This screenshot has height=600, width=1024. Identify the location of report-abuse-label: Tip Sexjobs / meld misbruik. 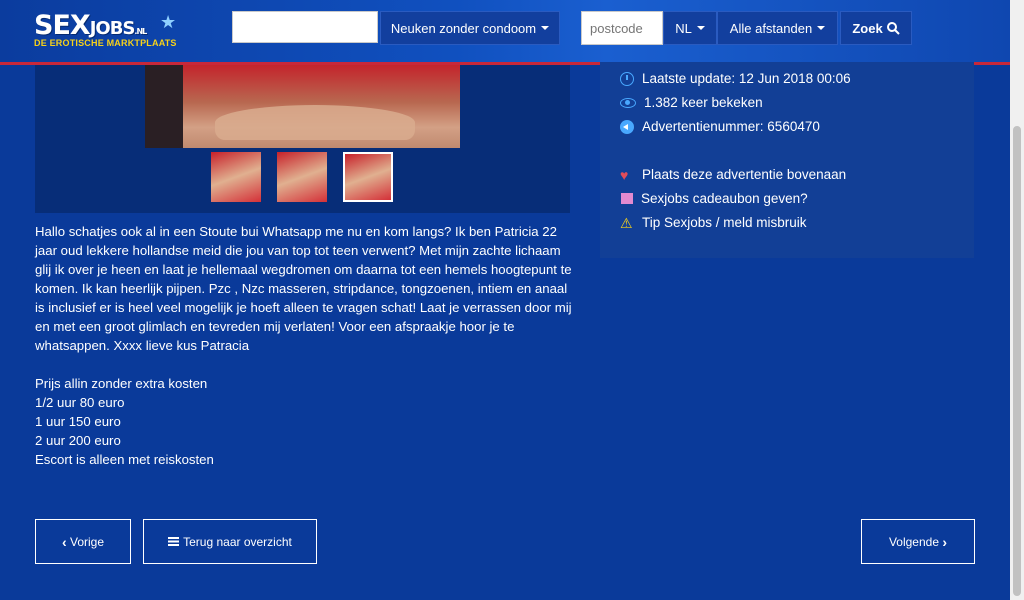
(724, 222).